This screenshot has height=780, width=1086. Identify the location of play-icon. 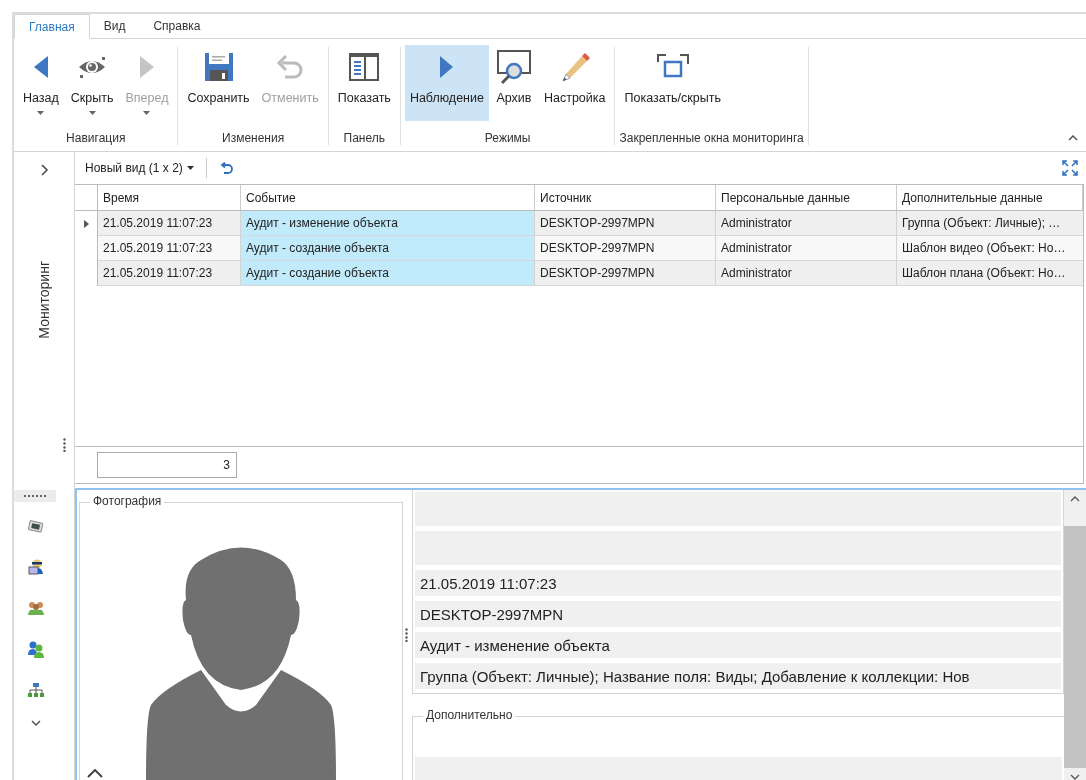
(447, 67).